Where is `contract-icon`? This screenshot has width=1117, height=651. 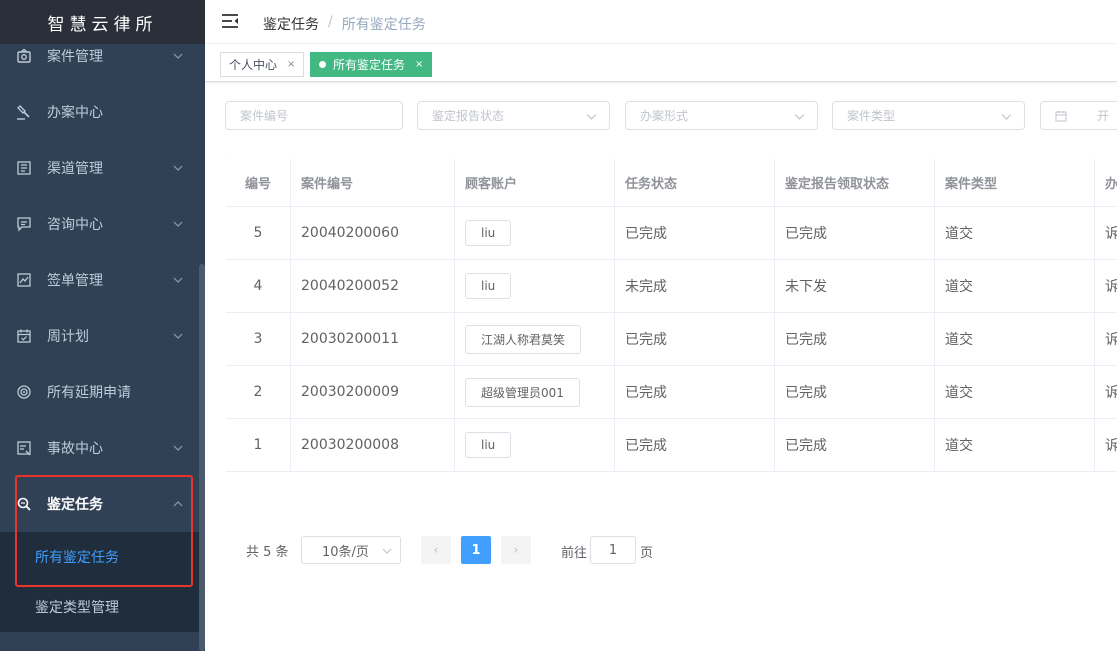
contract-icon is located at coordinates (24, 280).